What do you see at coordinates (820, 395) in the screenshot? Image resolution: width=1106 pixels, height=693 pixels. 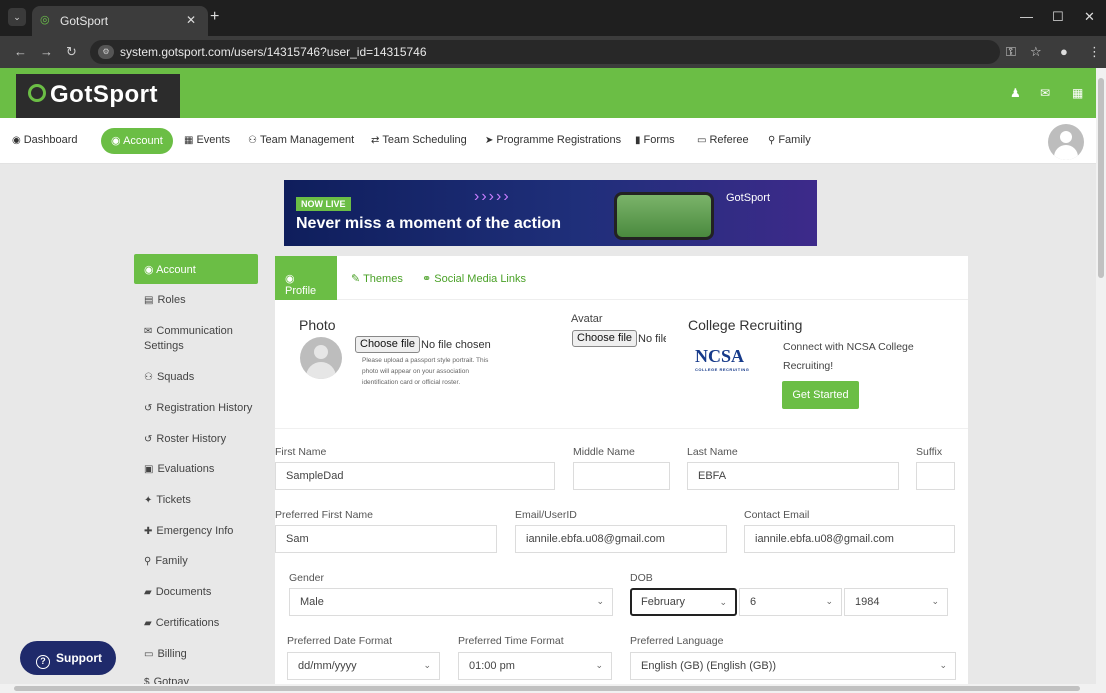 I see `get-started-button: Get Started` at bounding box center [820, 395].